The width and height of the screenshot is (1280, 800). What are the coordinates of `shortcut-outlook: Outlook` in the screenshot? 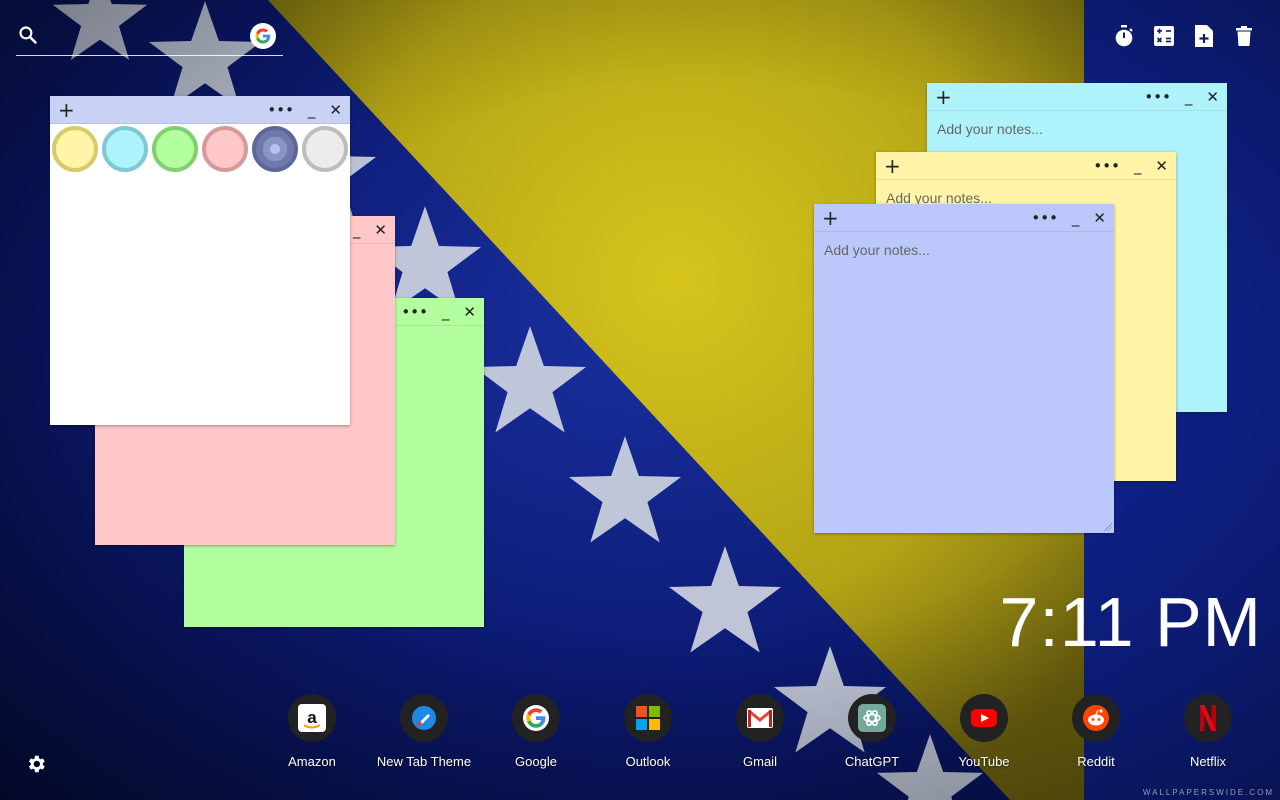 It's located at (648, 731).